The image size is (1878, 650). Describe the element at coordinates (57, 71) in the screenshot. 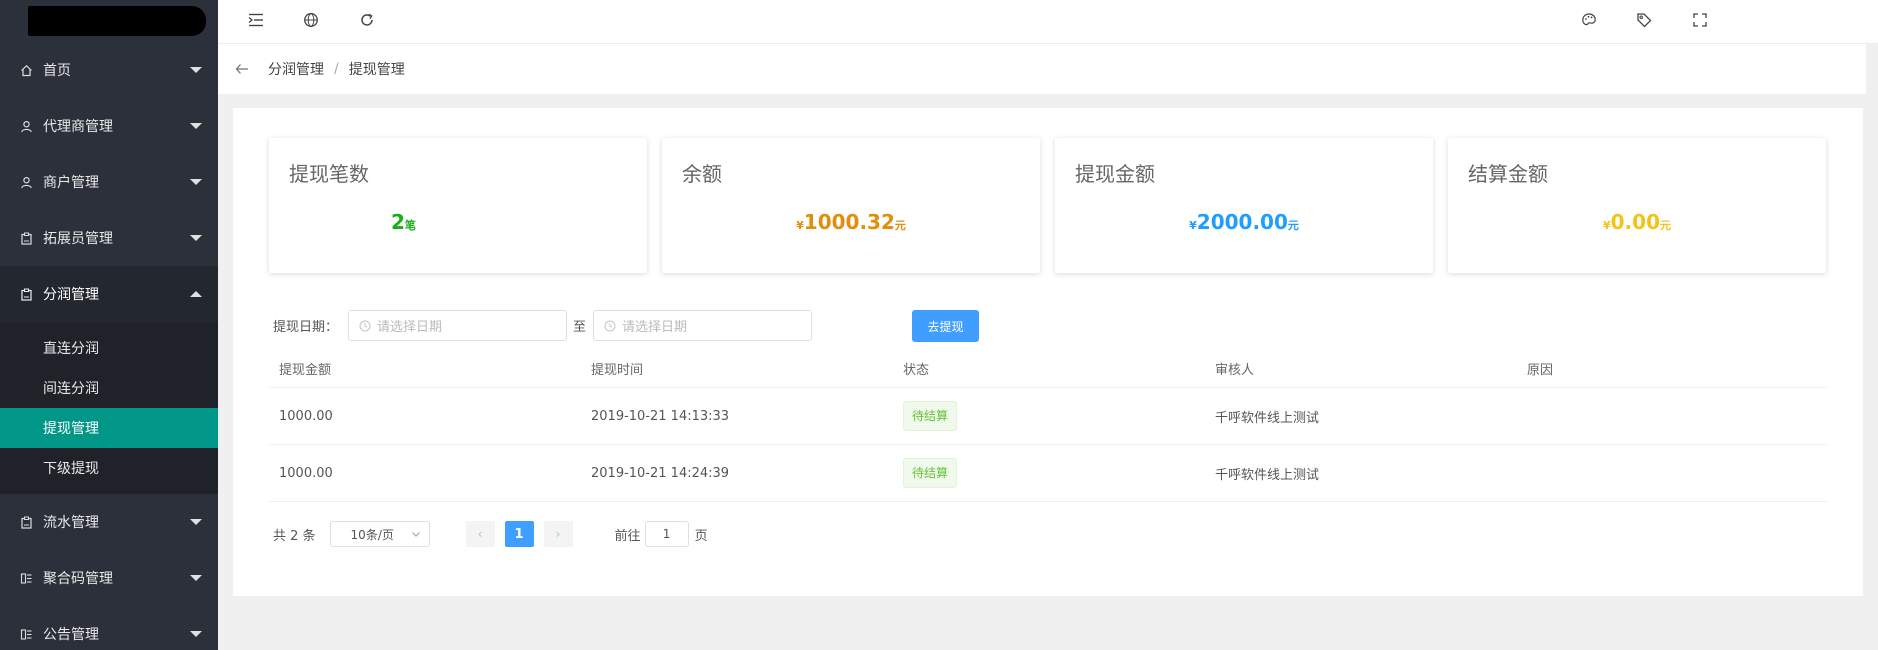

I see `sidebar-item-label: 首页` at that location.